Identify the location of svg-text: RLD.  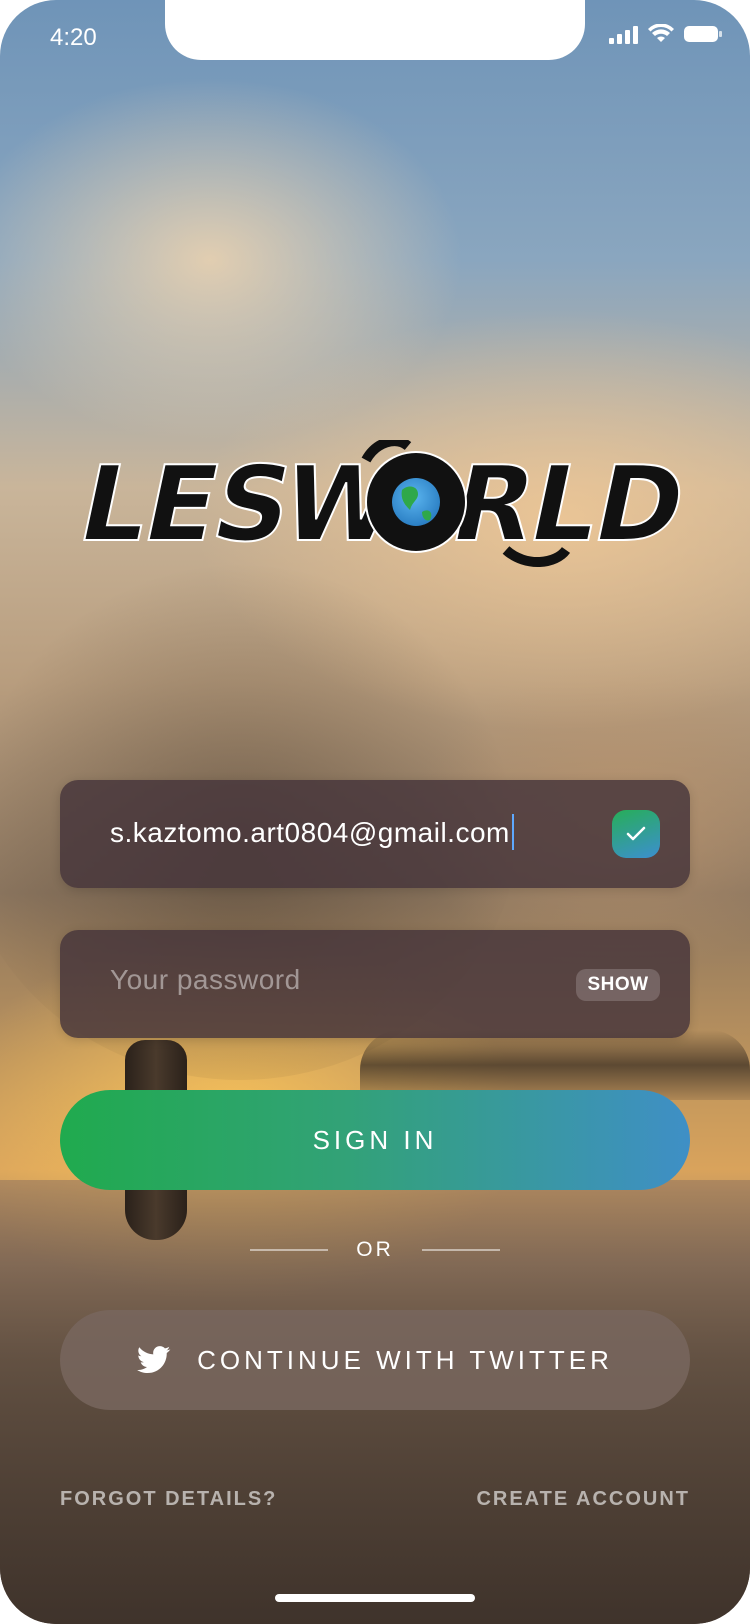
(563, 504).